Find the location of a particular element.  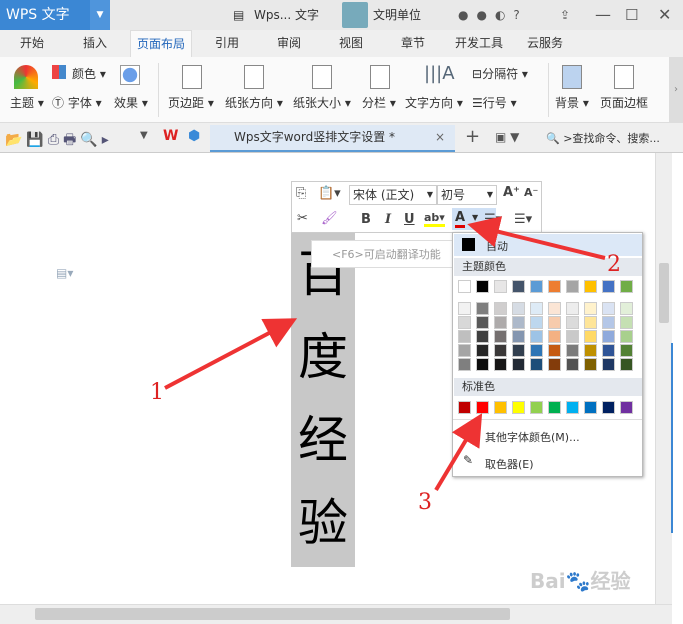

annotation-1: 1 is located at coordinates (157, 392).